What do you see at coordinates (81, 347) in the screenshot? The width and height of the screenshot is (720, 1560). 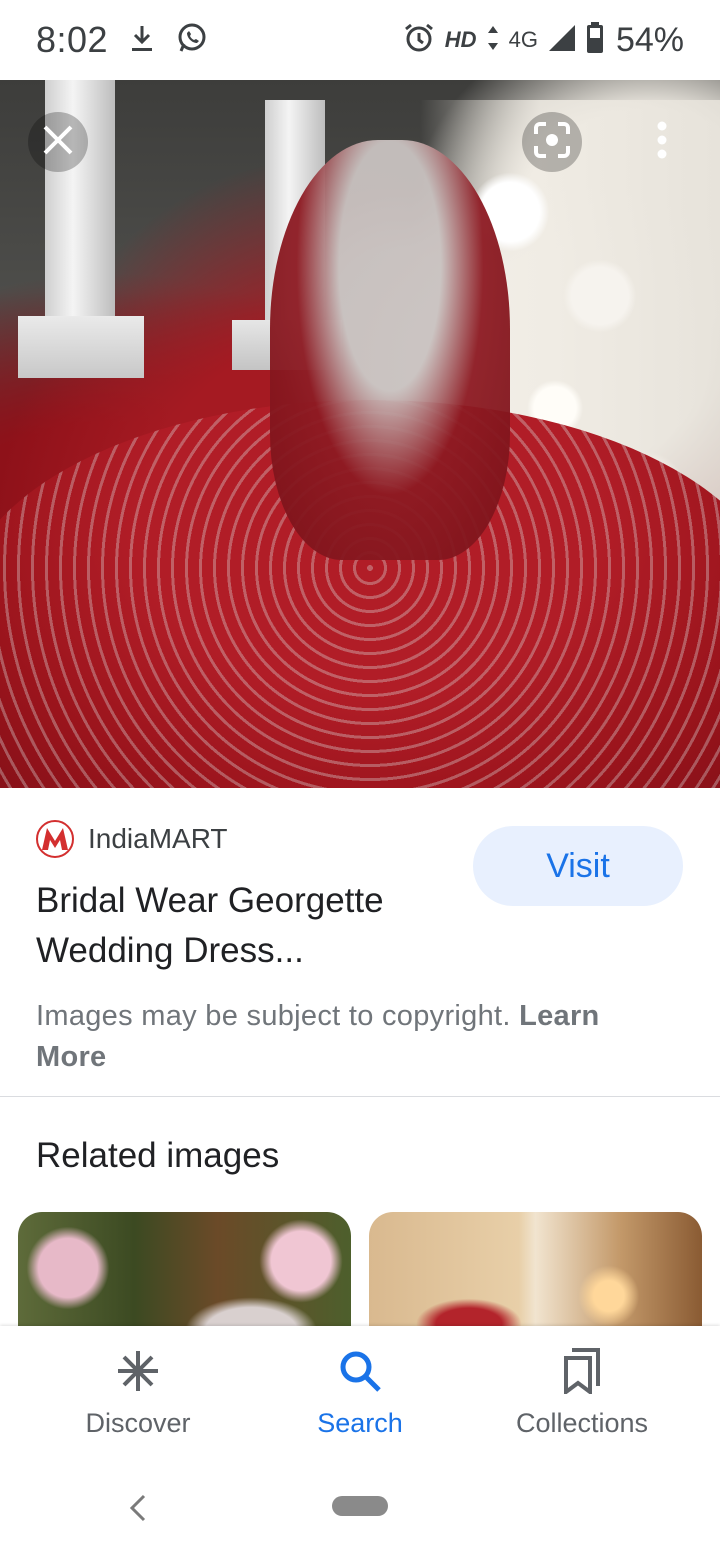 I see `image-pillar-left-base` at bounding box center [81, 347].